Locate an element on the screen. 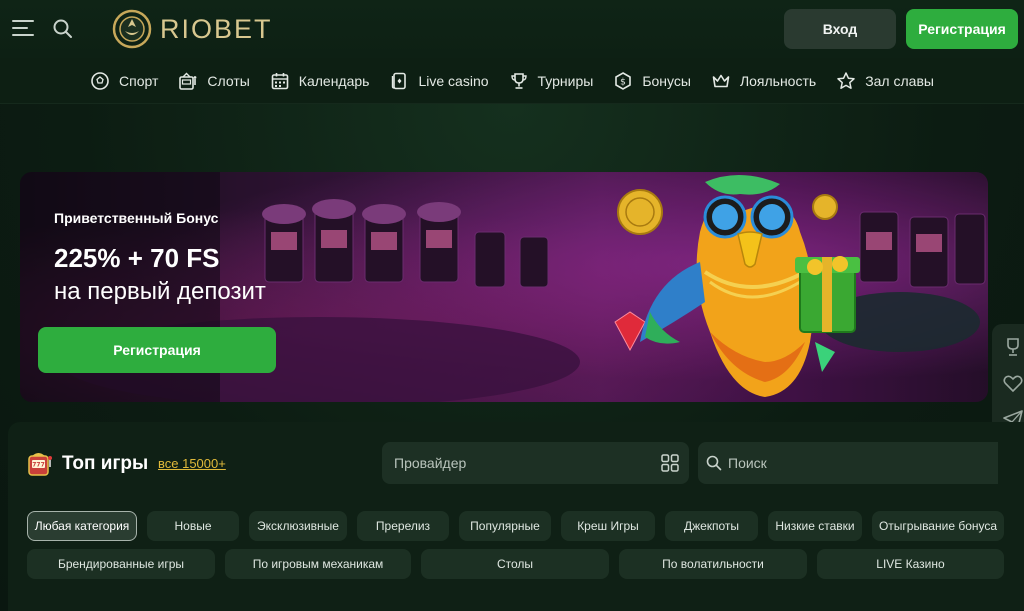  star-icon is located at coordinates (846, 80).